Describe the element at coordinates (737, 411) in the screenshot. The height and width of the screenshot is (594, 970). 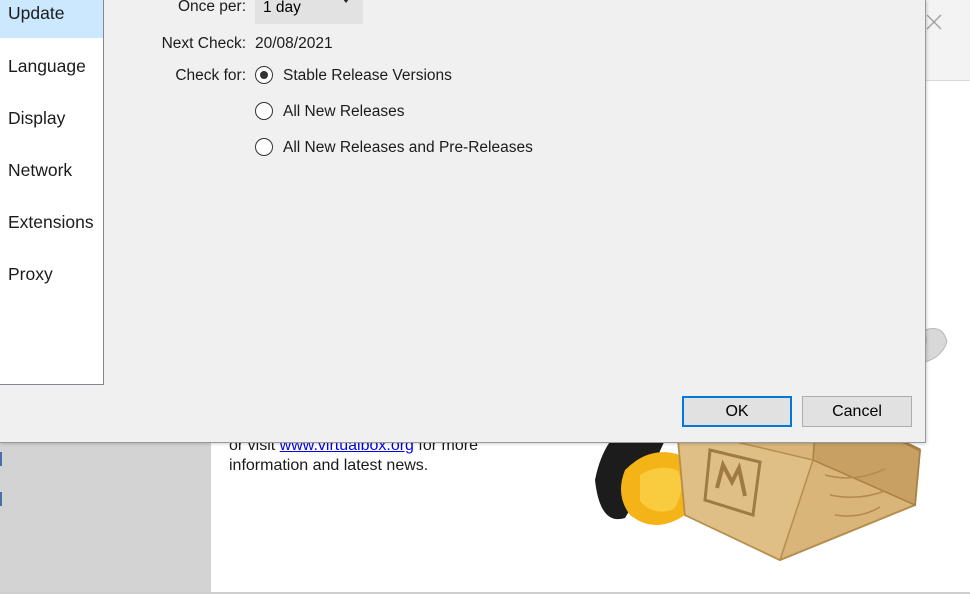
I see `ok-button: OK` at that location.